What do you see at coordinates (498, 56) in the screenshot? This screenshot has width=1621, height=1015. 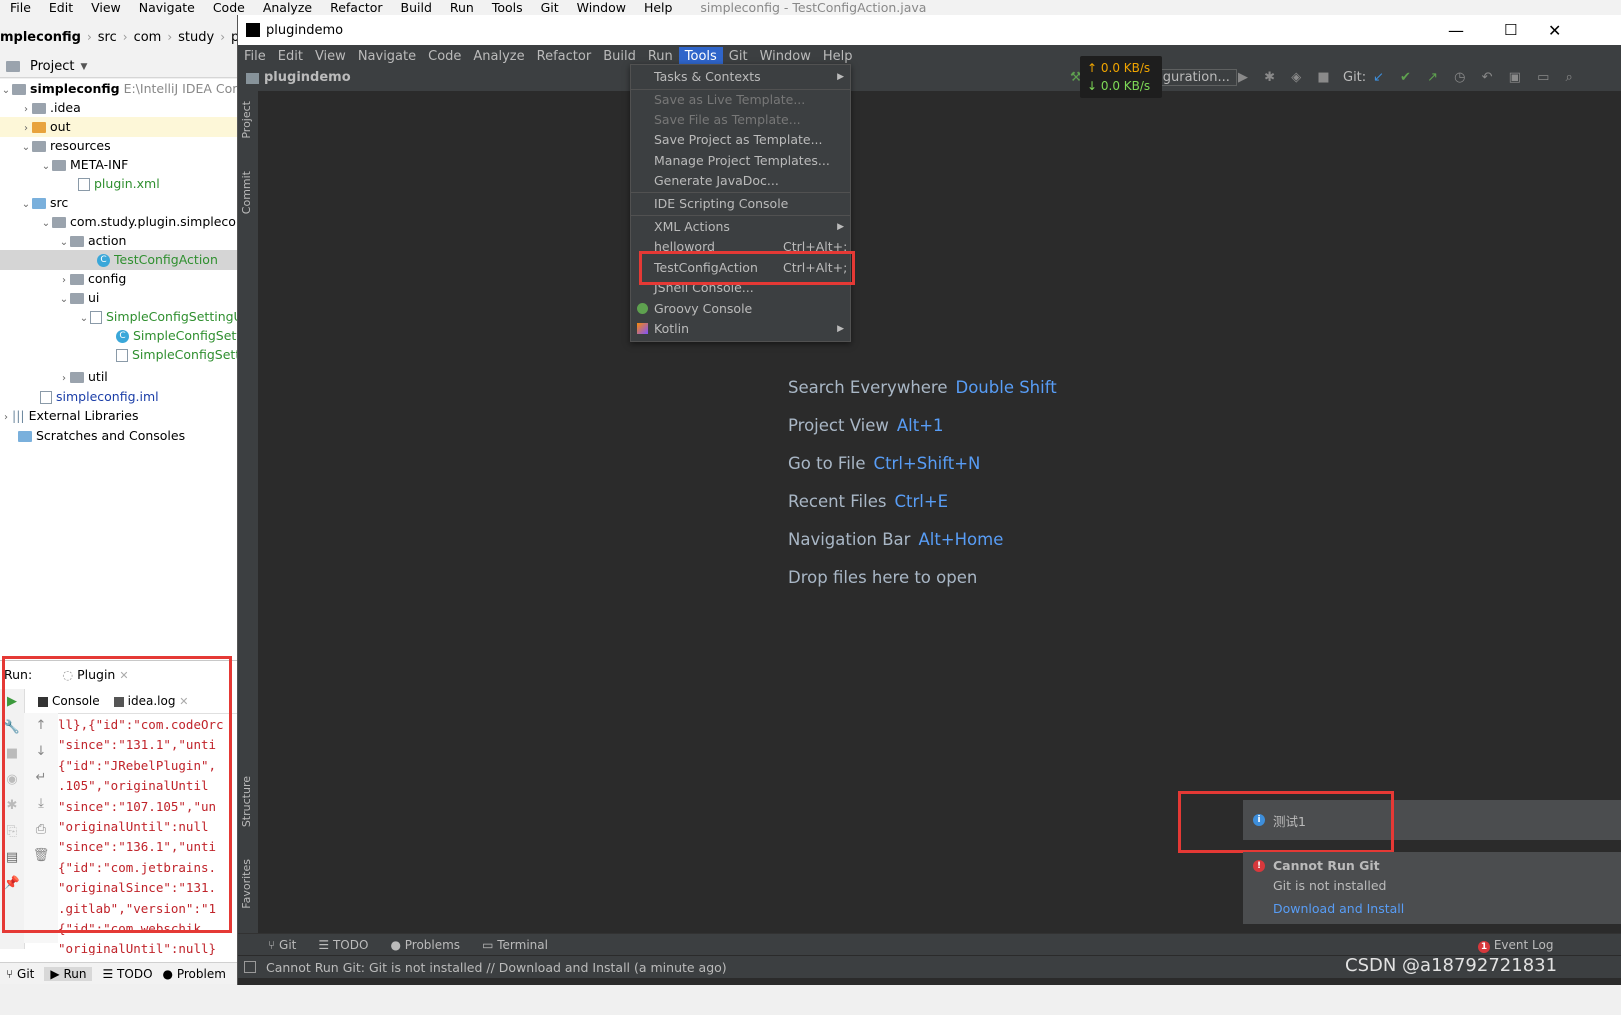 I see `menu-analyze: Analyze` at bounding box center [498, 56].